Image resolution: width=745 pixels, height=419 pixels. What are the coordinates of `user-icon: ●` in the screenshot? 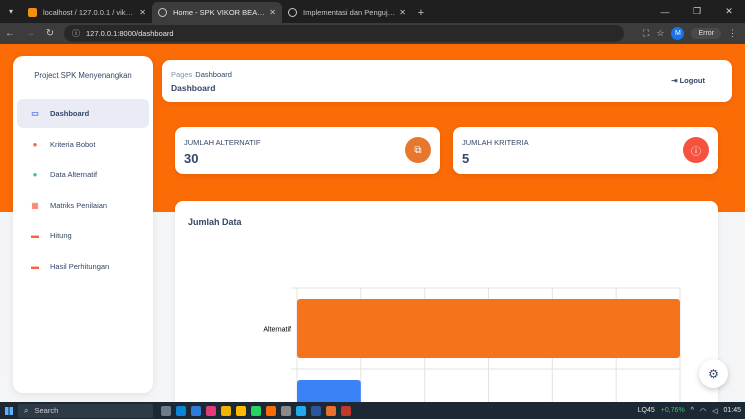 It's located at (35, 174).